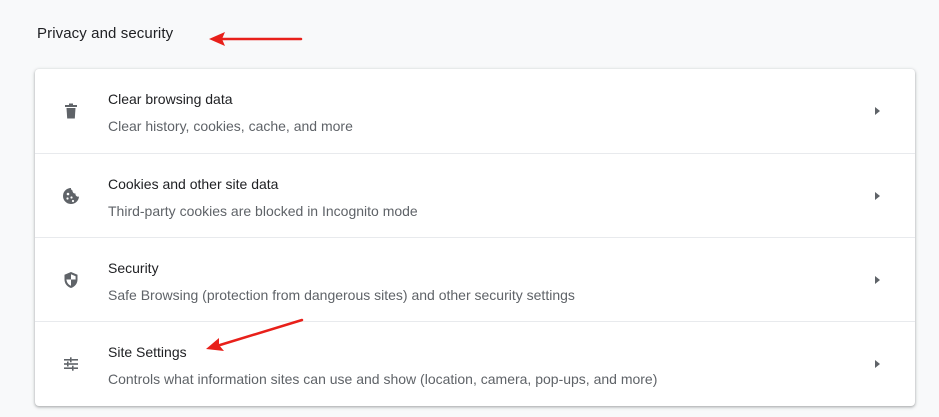 The height and width of the screenshot is (417, 939). What do you see at coordinates (133, 268) in the screenshot?
I see `row-label: Security` at bounding box center [133, 268].